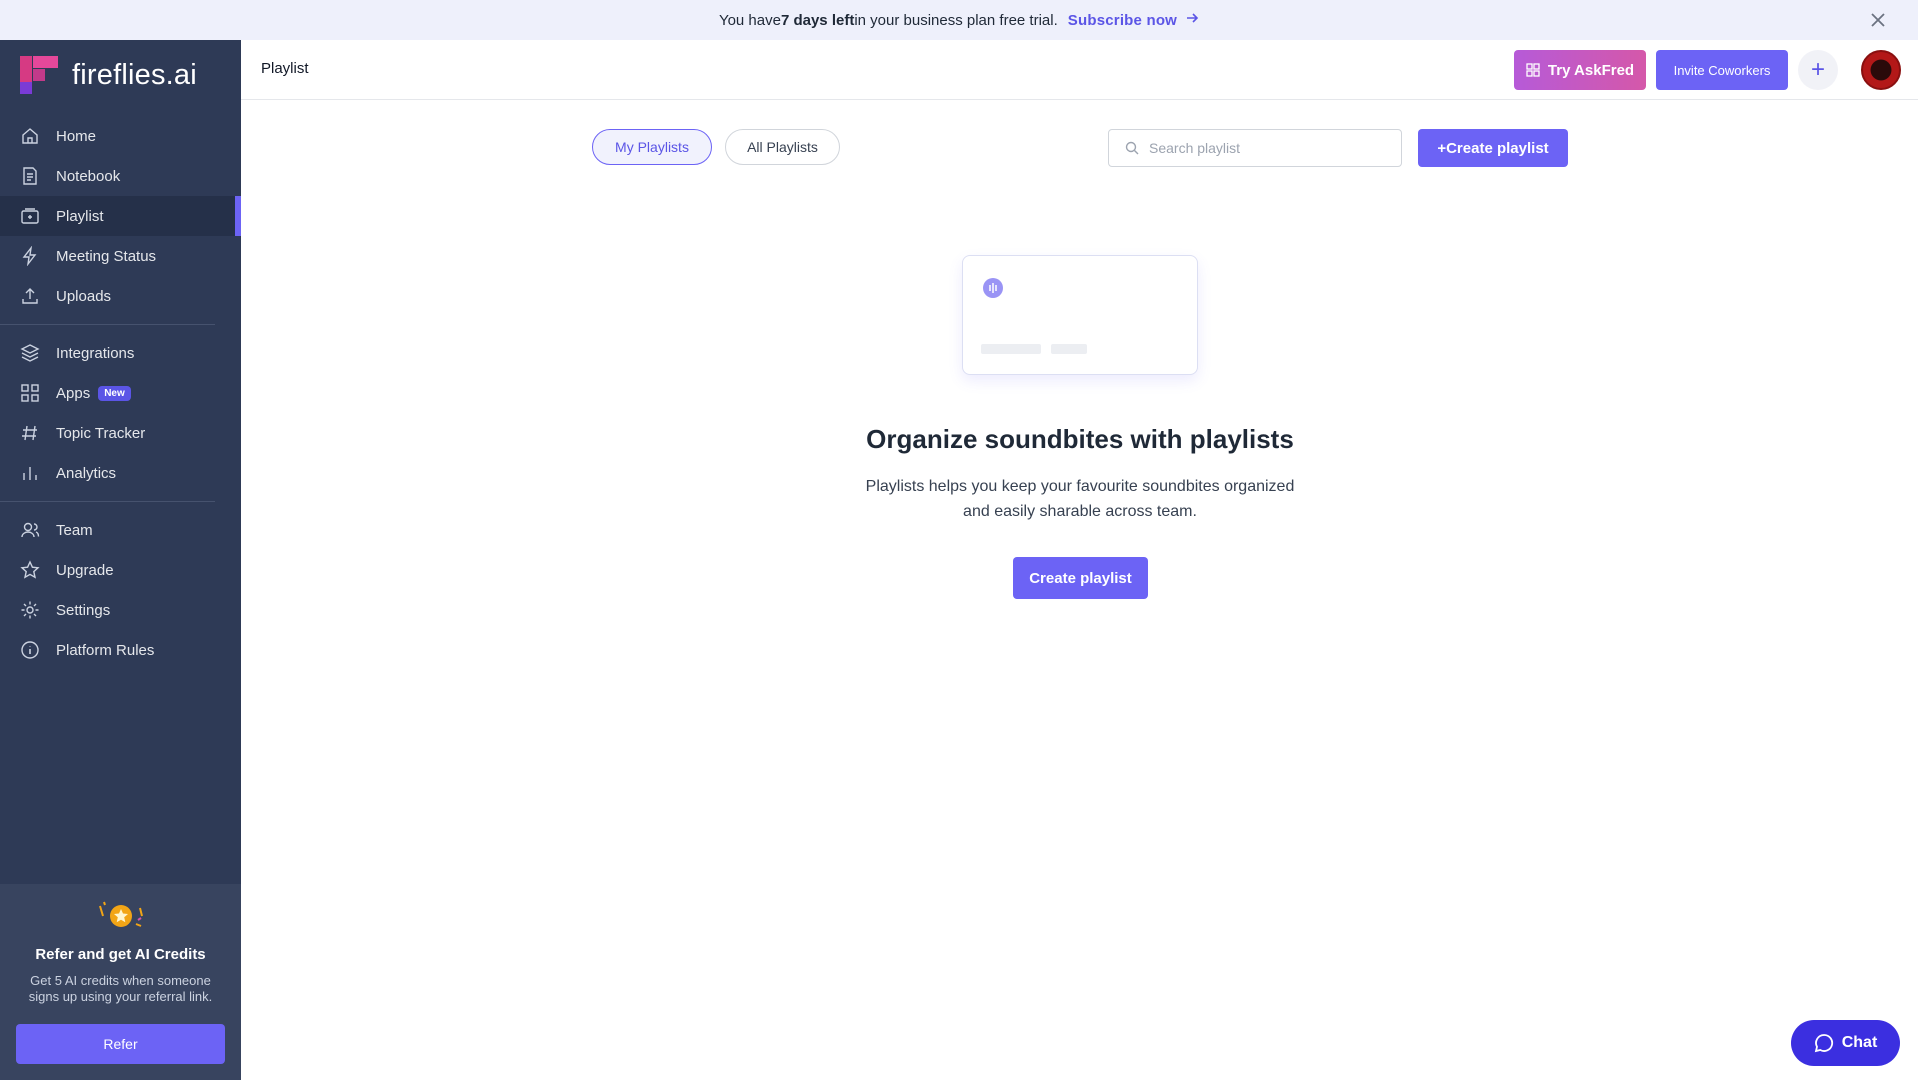 The height and width of the screenshot is (1080, 1918). I want to click on sidebar-item-label: Analytics, so click(86, 473).